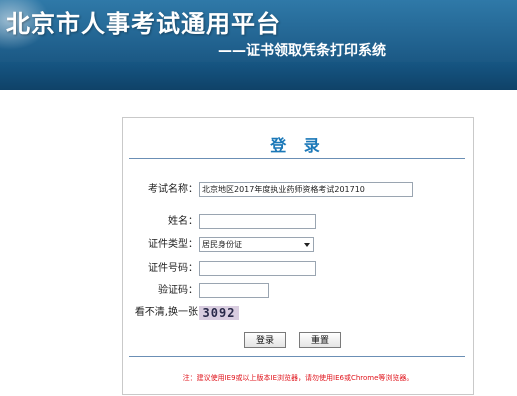 Image resolution: width=517 pixels, height=396 pixels. I want to click on chevron-down-icon, so click(307, 245).